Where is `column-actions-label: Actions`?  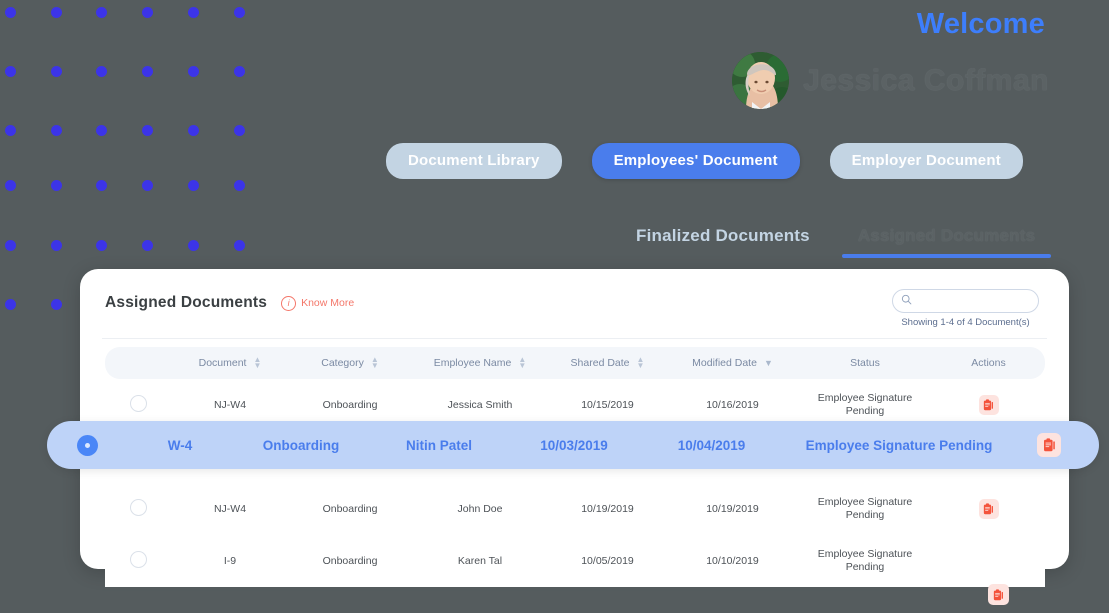
column-actions-label: Actions is located at coordinates (988, 363).